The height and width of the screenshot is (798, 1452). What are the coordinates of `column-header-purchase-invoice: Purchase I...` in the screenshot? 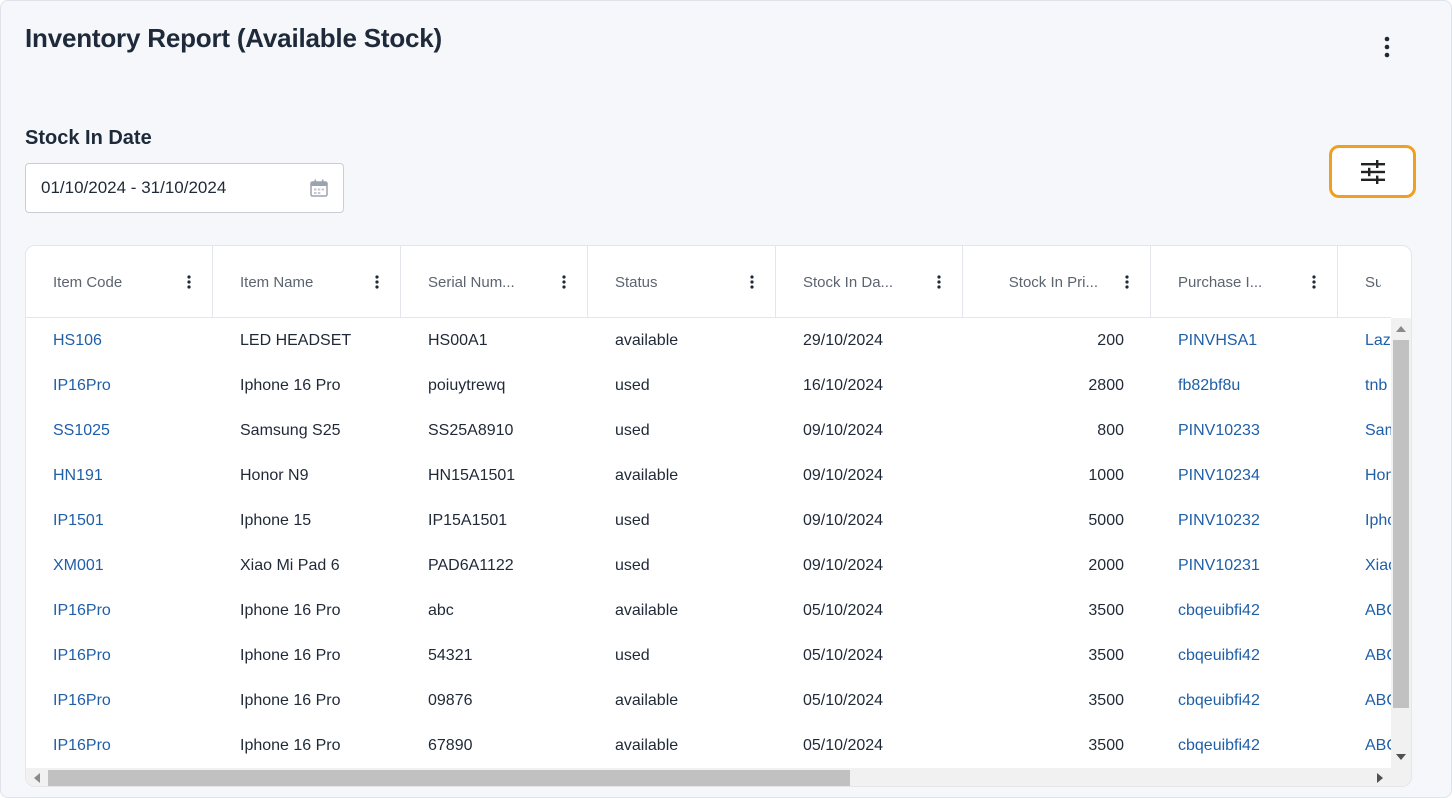 It's located at (1244, 281).